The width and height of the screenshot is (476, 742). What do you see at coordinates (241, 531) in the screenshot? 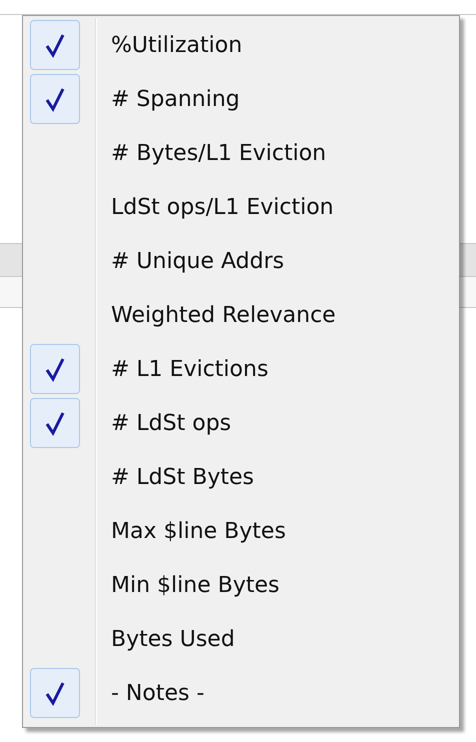
I see `menu-item: Max $line Bytes` at bounding box center [241, 531].